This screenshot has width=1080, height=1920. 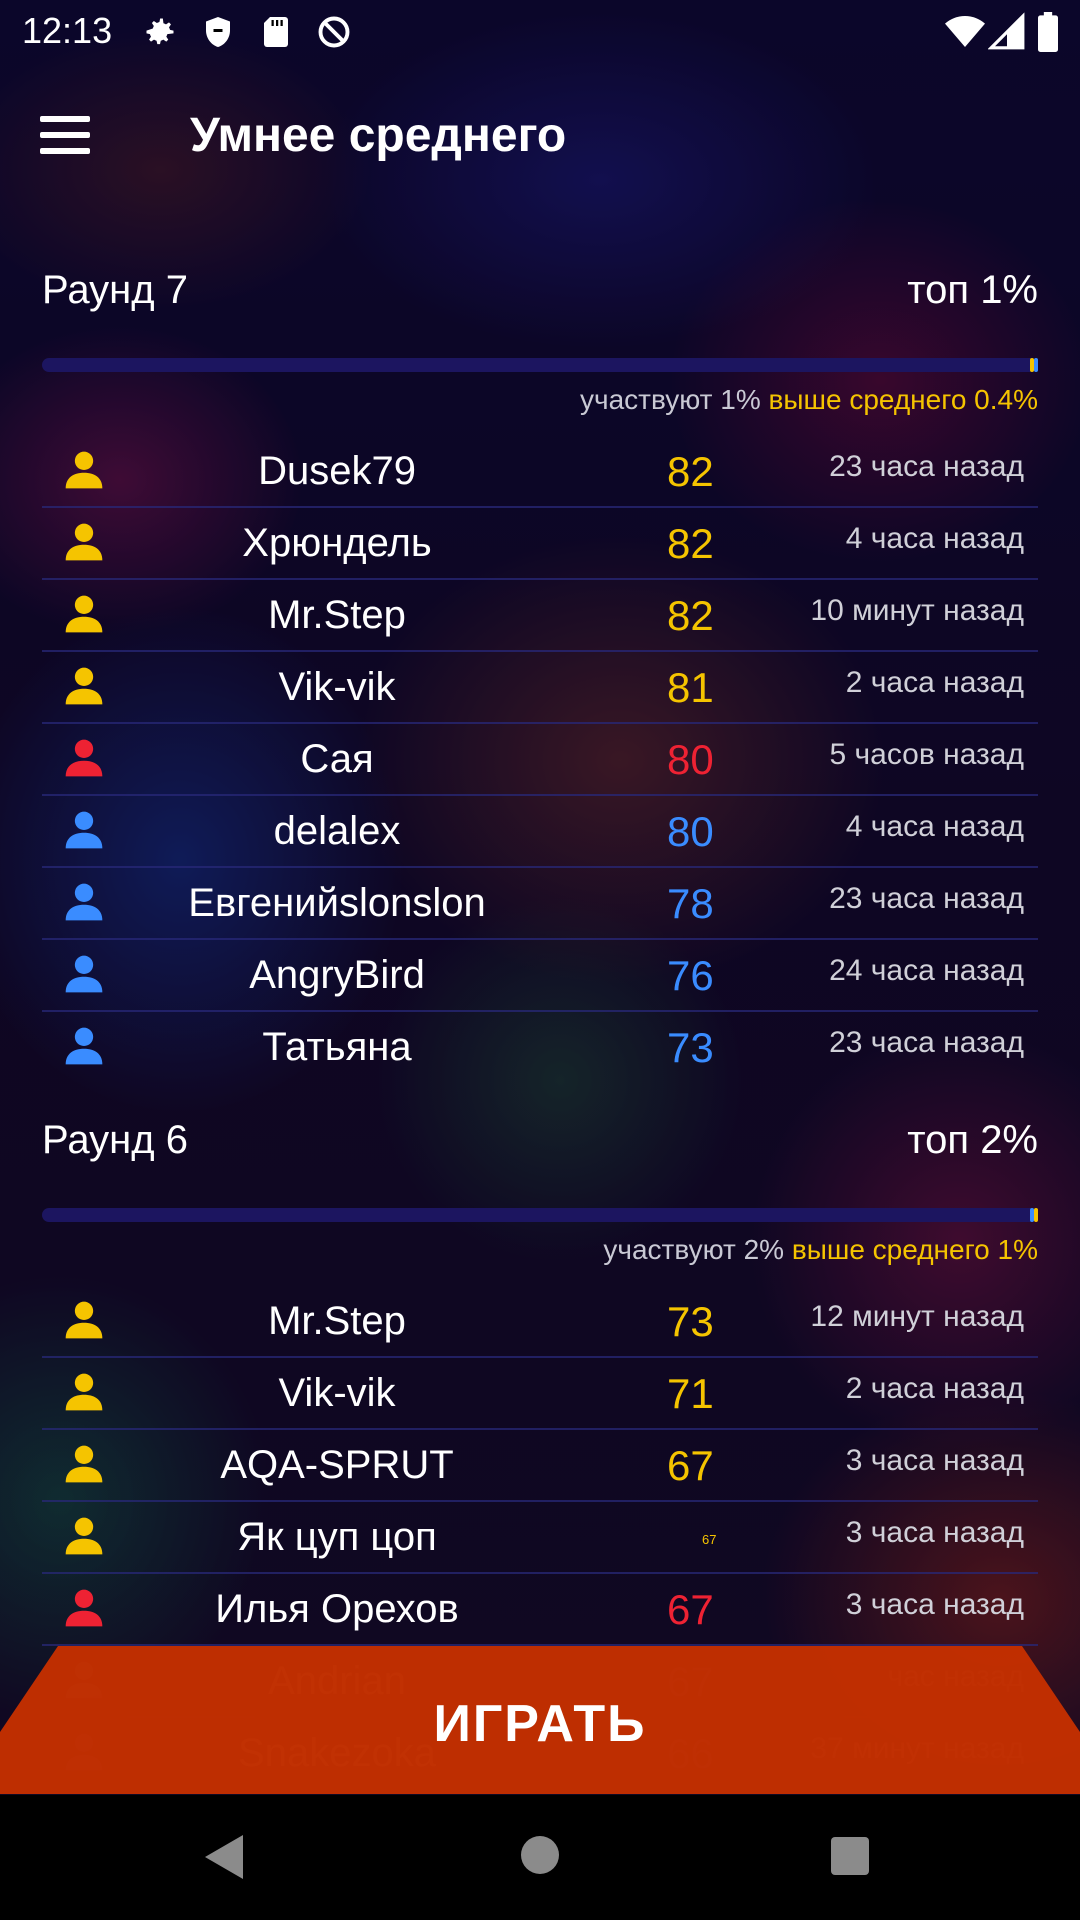 I want to click on status-bar: 12:13, so click(x=540, y=32).